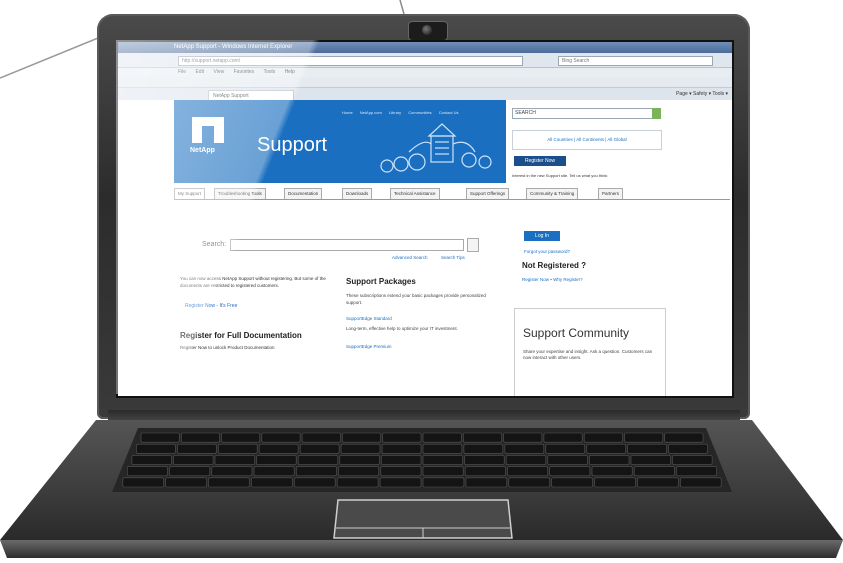 The width and height of the screenshot is (843, 563). I want to click on banner-illustration-icon, so click(436, 148).